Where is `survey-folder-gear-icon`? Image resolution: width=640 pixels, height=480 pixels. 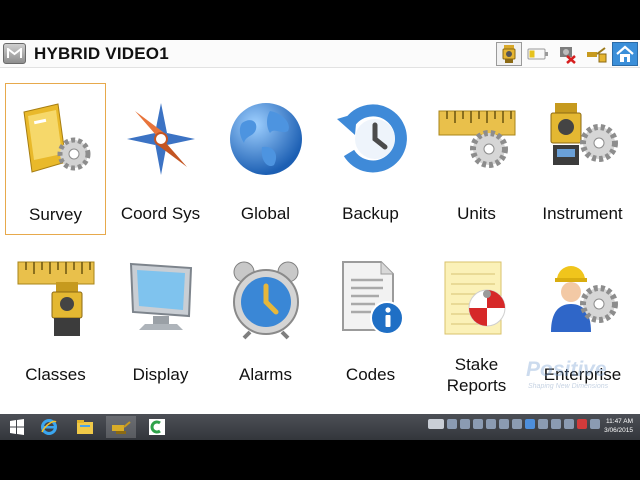 survey-folder-gear-icon is located at coordinates (56, 138).